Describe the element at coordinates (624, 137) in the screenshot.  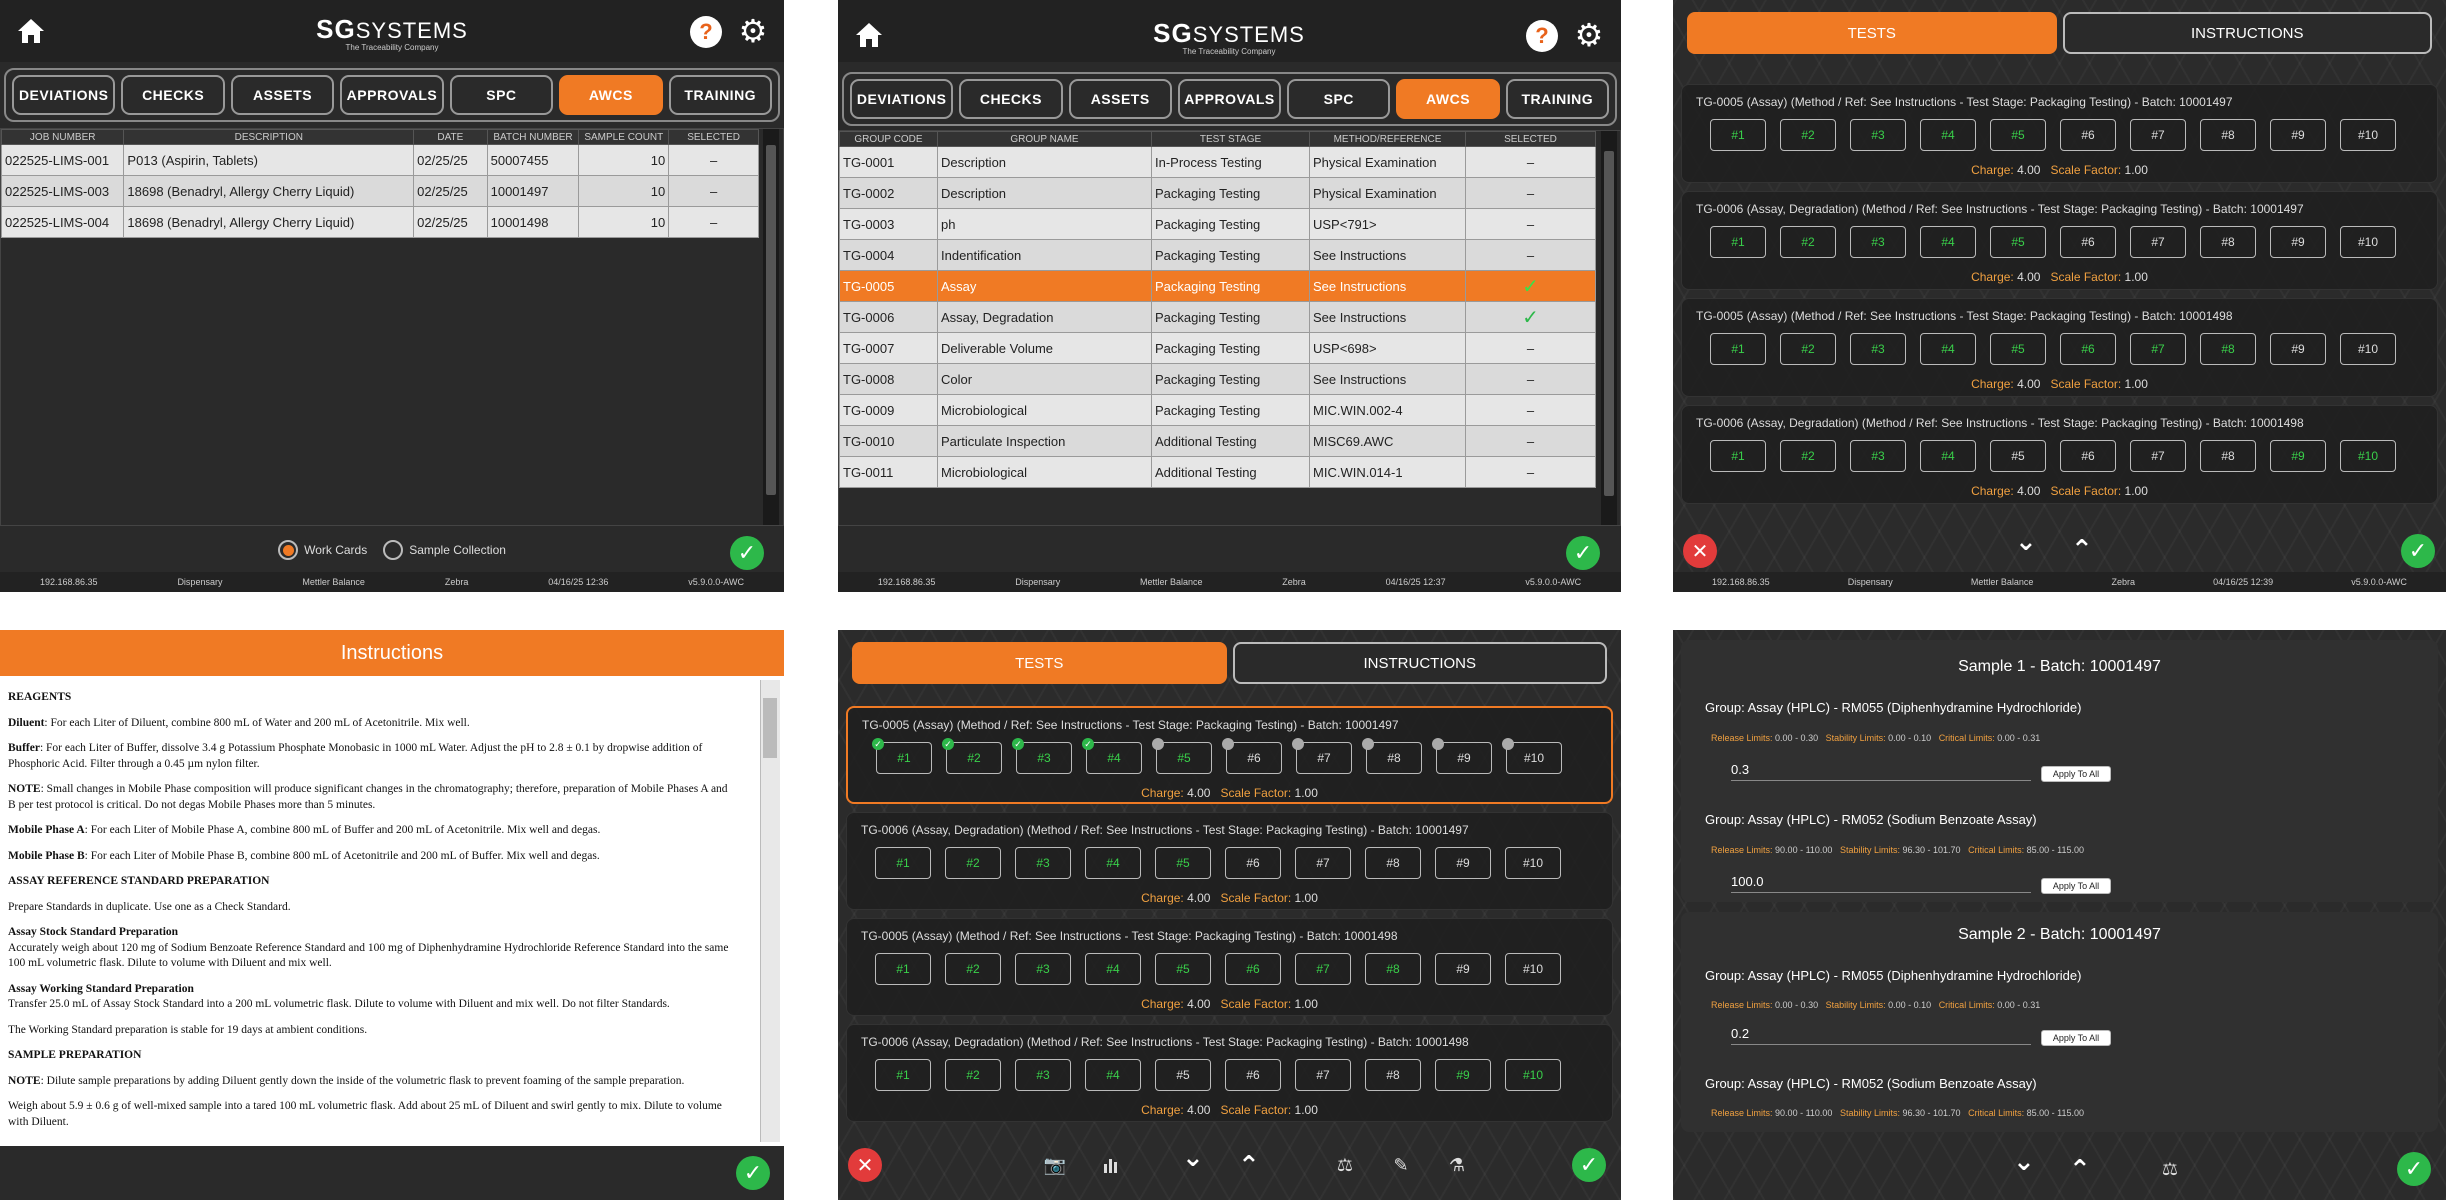
I see `col-sample-count: SAMPLE COUNT` at that location.